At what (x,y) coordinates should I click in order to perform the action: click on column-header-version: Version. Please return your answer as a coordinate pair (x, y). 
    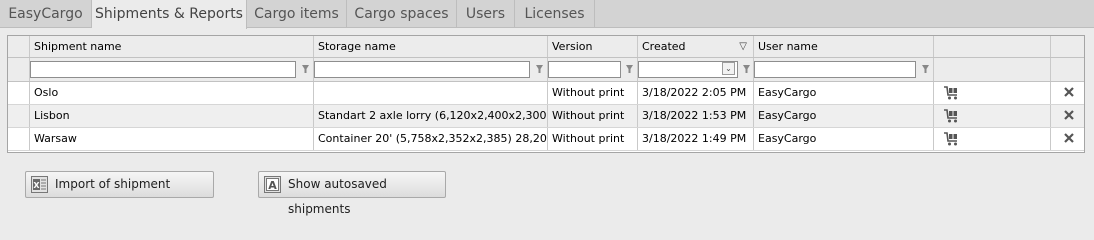
    Looking at the image, I should click on (593, 46).